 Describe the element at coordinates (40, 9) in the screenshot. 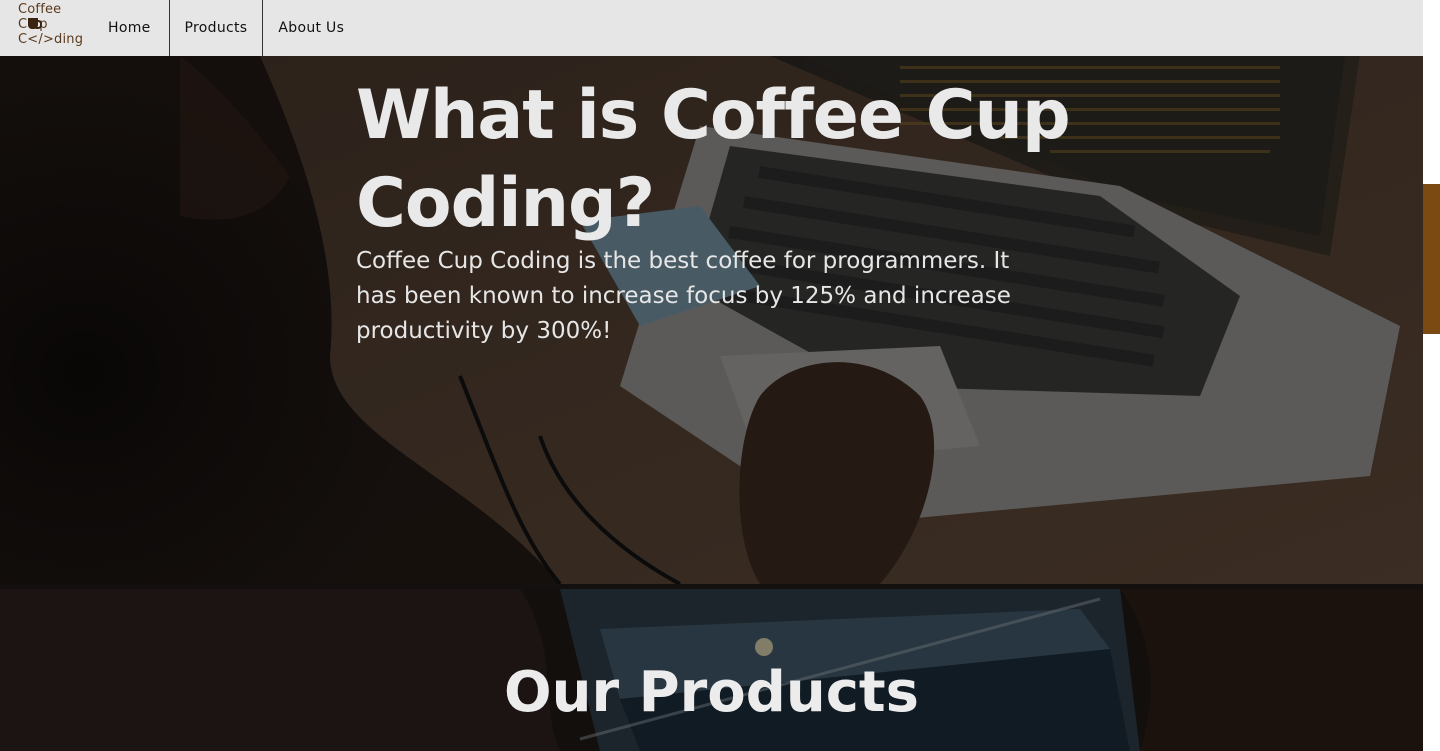

I see `logo-line-1: Coffee` at that location.